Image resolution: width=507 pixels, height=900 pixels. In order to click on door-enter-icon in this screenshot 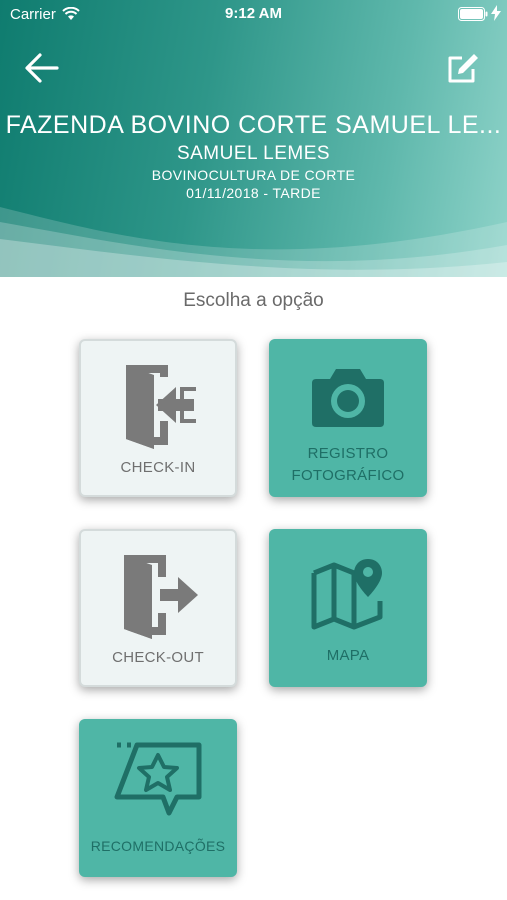, I will do `click(158, 406)`.